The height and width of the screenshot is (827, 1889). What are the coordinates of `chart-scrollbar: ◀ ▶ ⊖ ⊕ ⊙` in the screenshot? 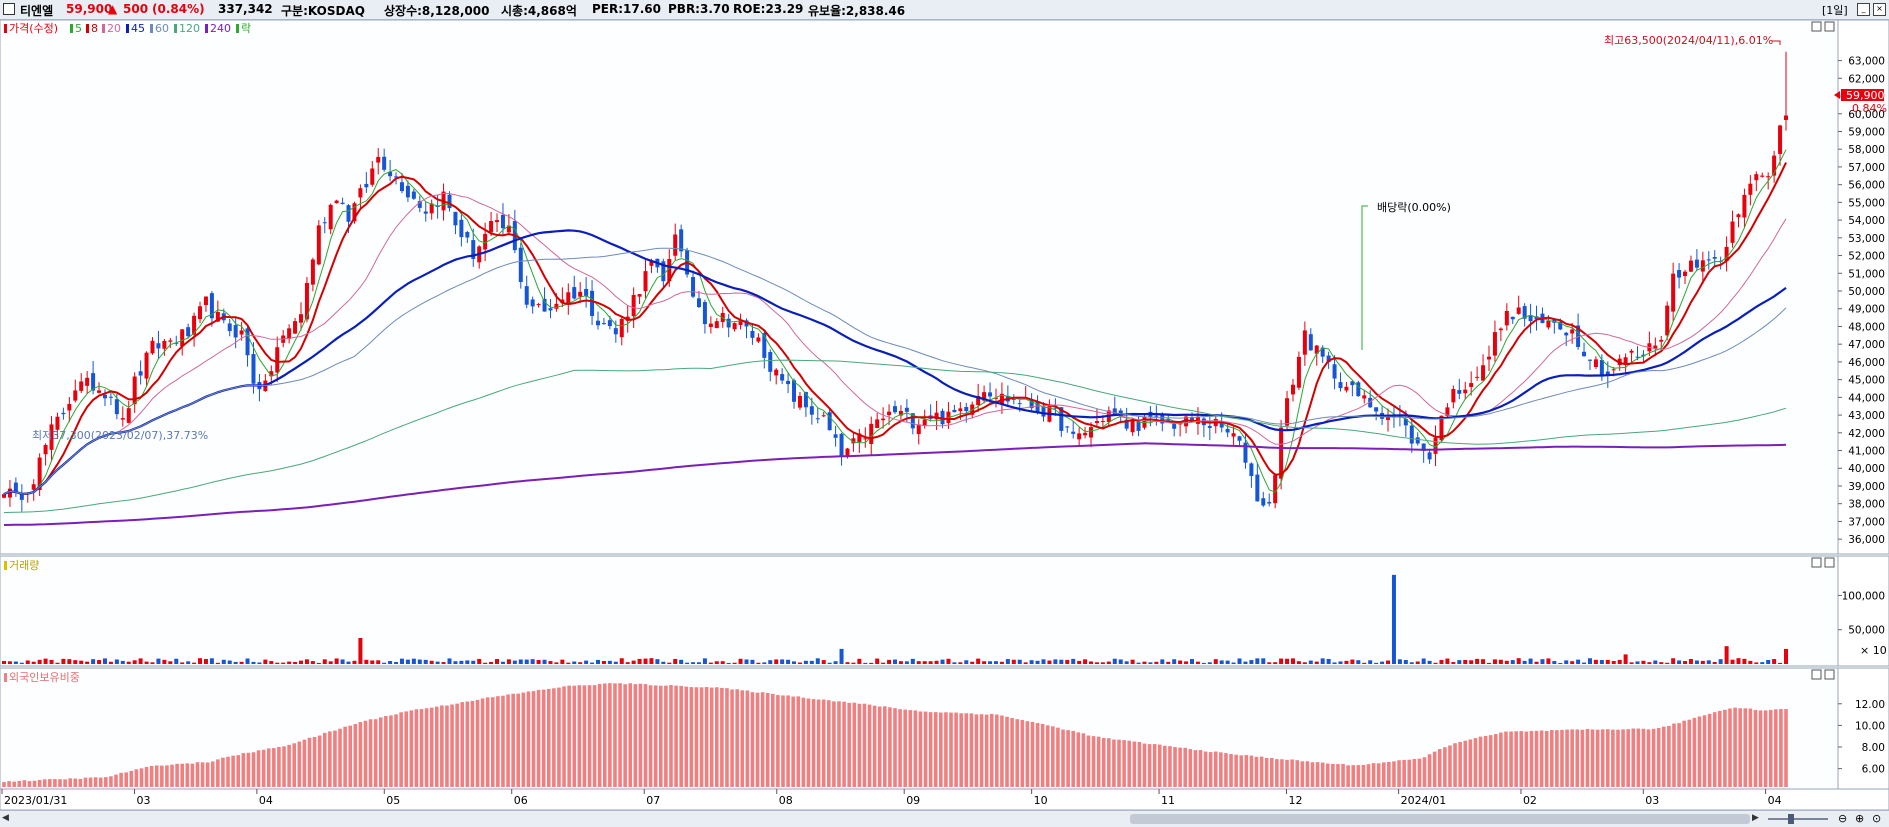 It's located at (944, 818).